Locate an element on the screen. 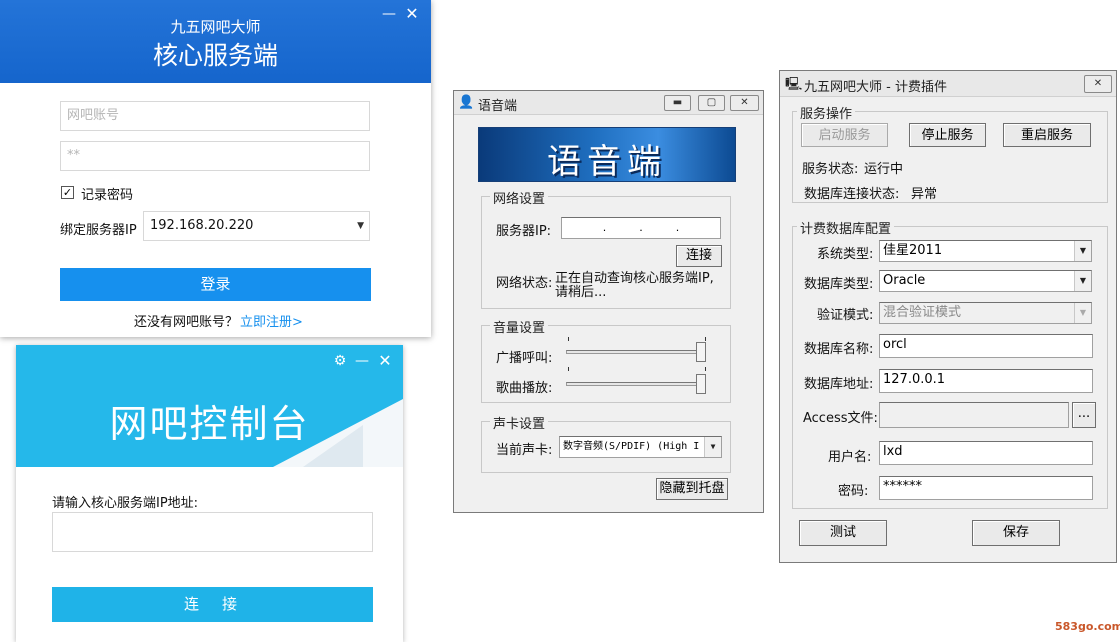 This screenshot has width=1120, height=642. db-status-value: 异常 is located at coordinates (924, 194).